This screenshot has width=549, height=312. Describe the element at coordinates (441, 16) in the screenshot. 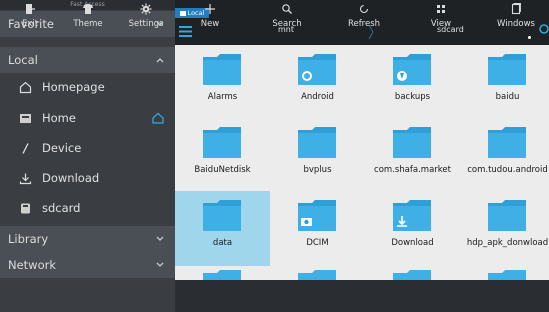

I see `view-button: View` at that location.